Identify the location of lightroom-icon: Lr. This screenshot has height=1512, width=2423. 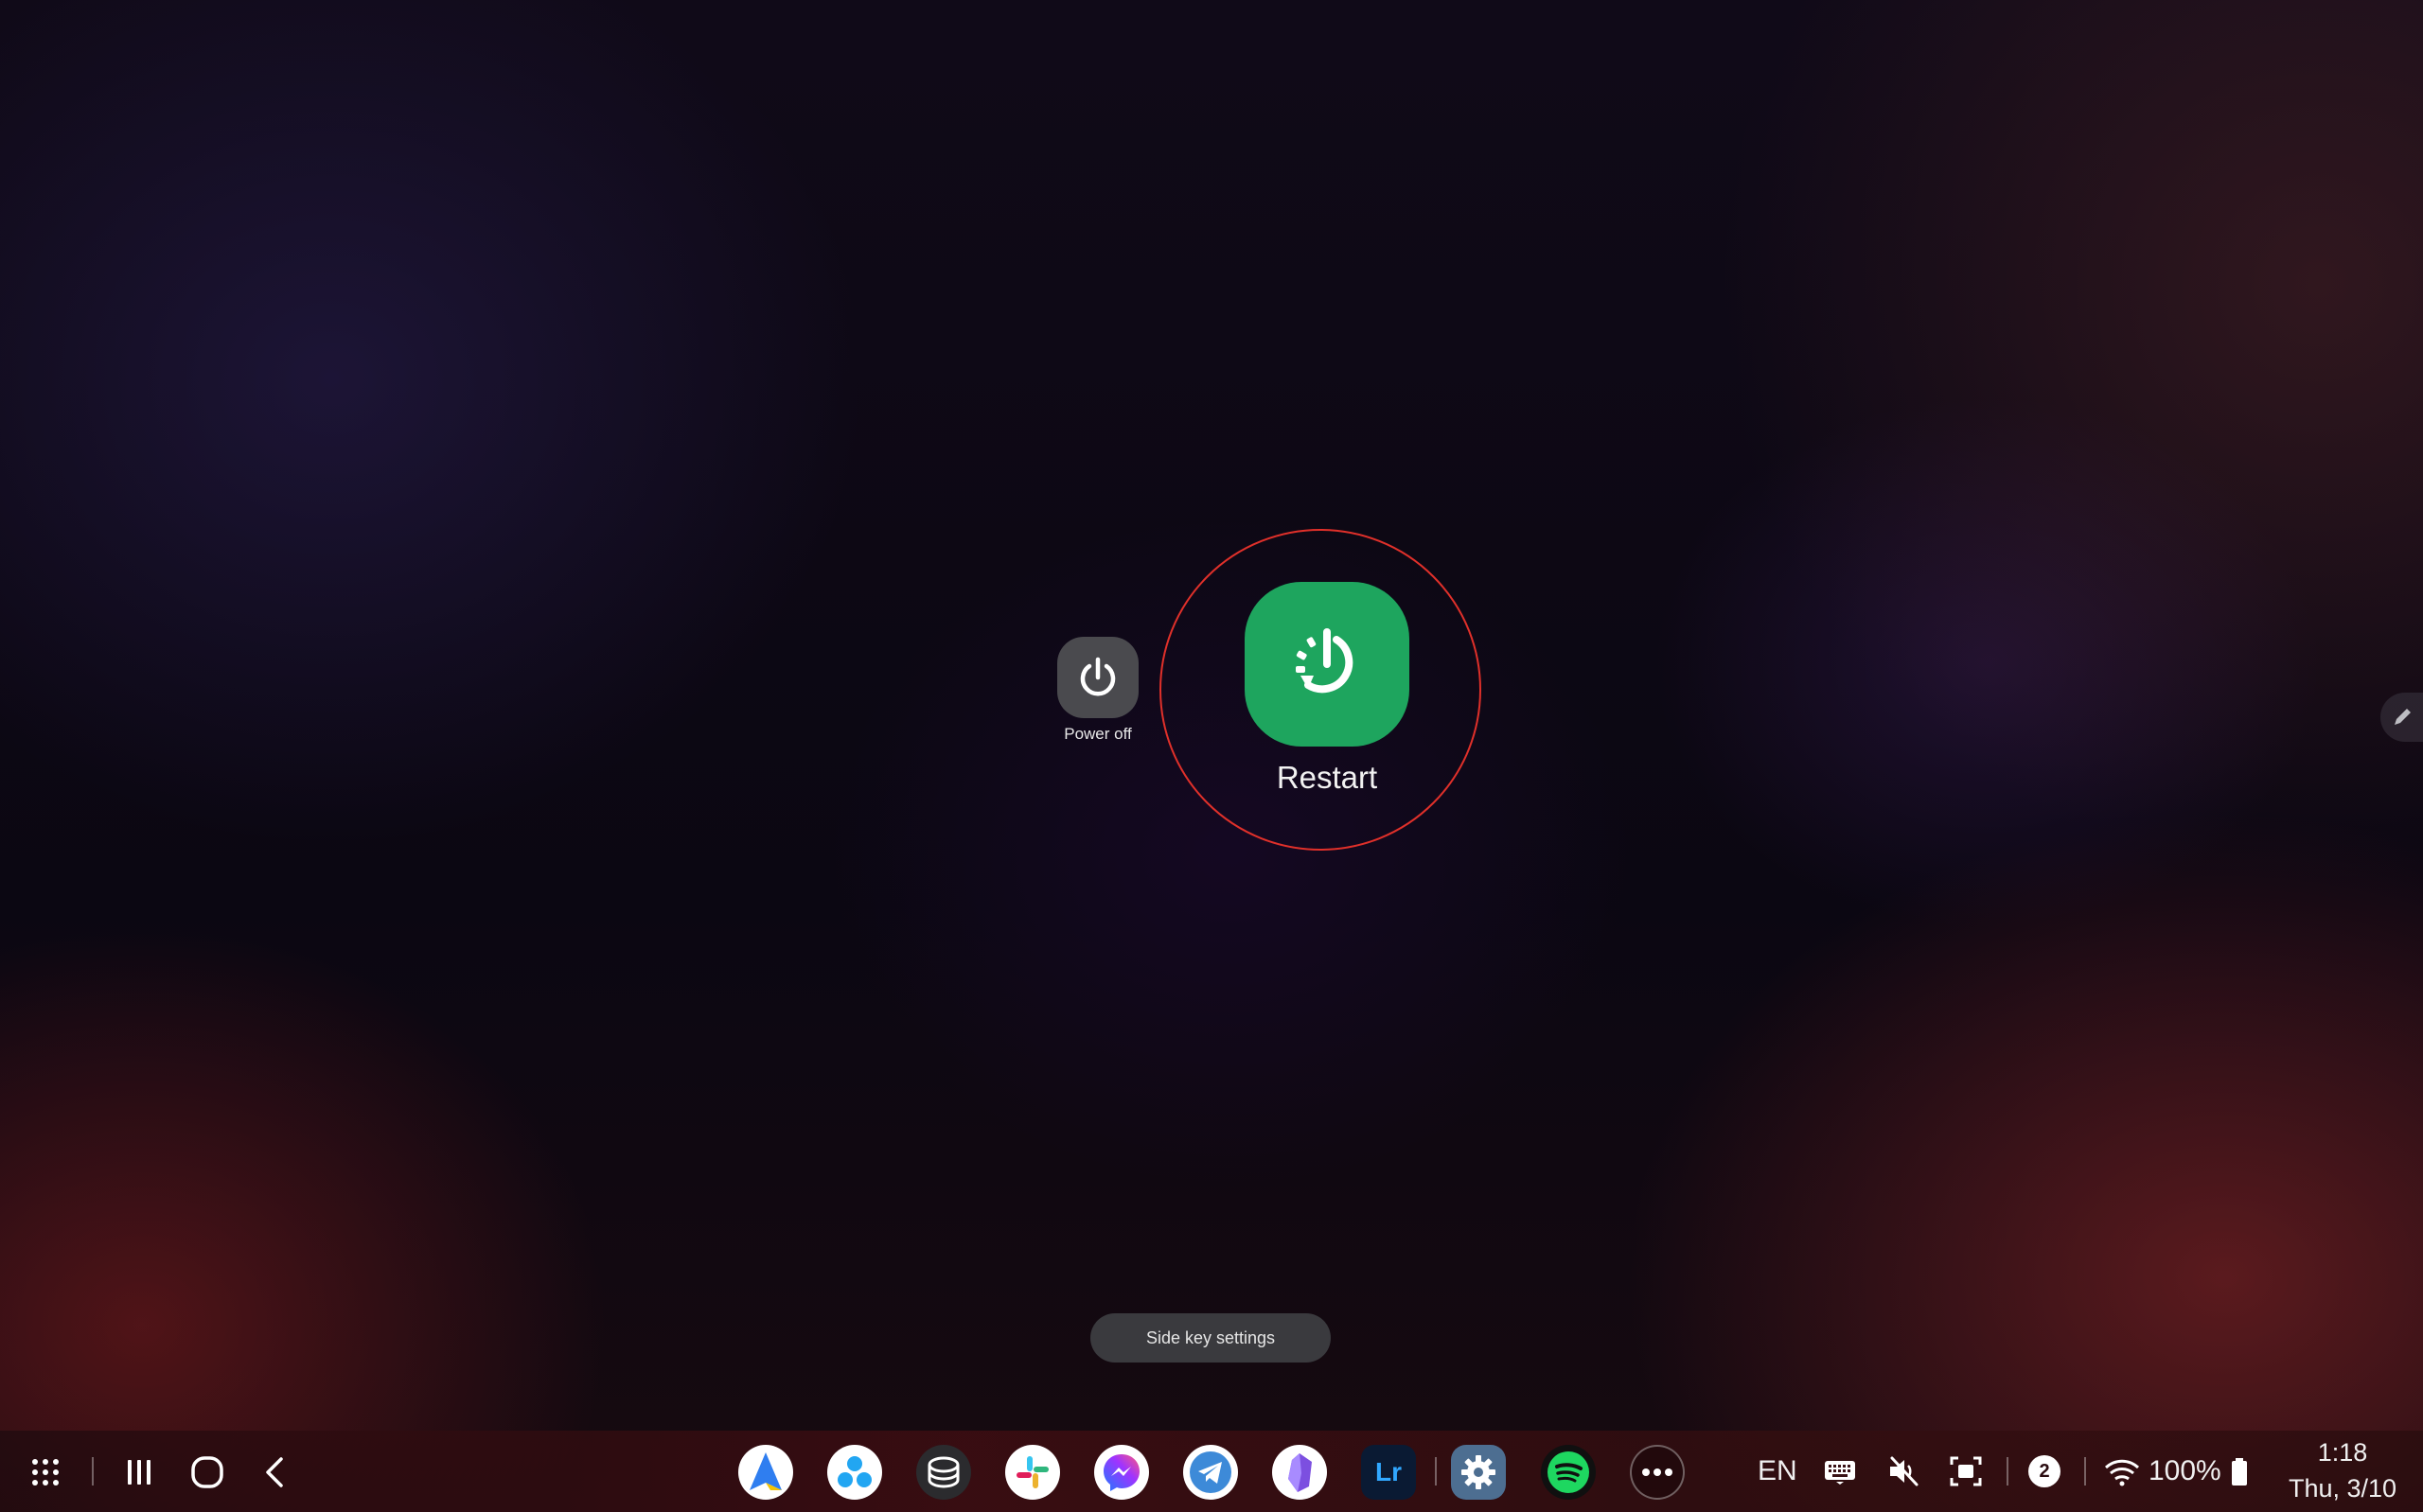
(1388, 1472).